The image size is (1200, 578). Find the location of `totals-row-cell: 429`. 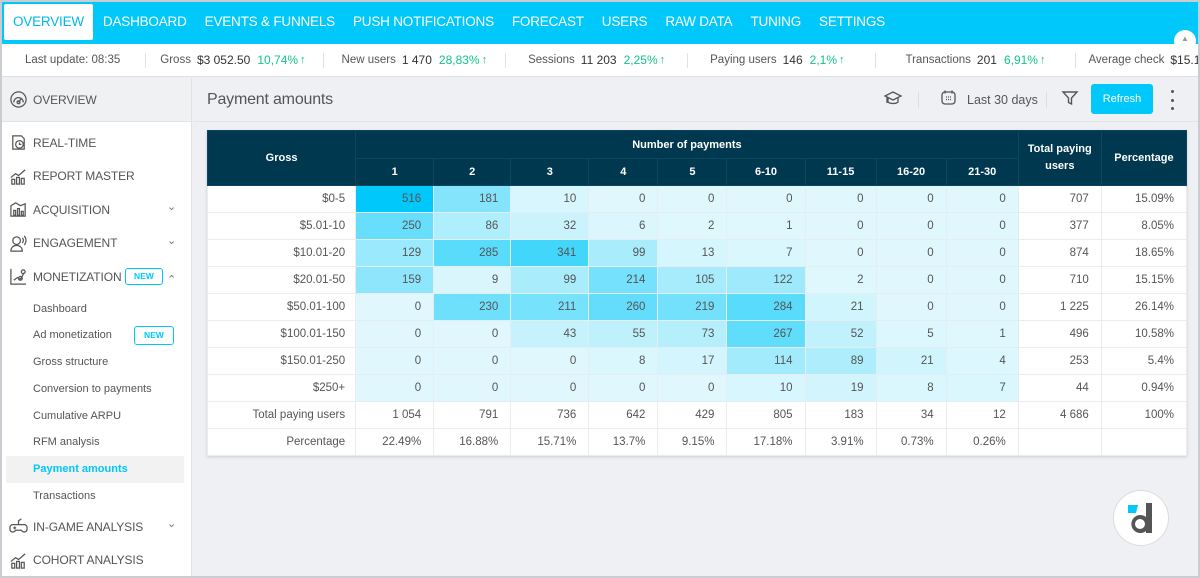

totals-row-cell: 429 is located at coordinates (692, 415).